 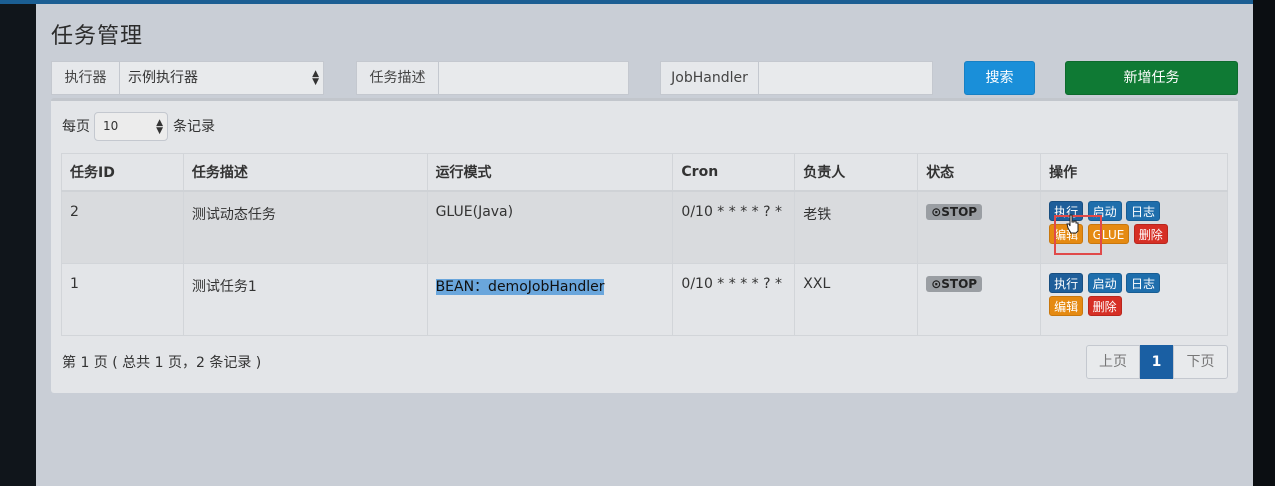 I want to click on per-page-label: 每页, so click(x=76, y=127).